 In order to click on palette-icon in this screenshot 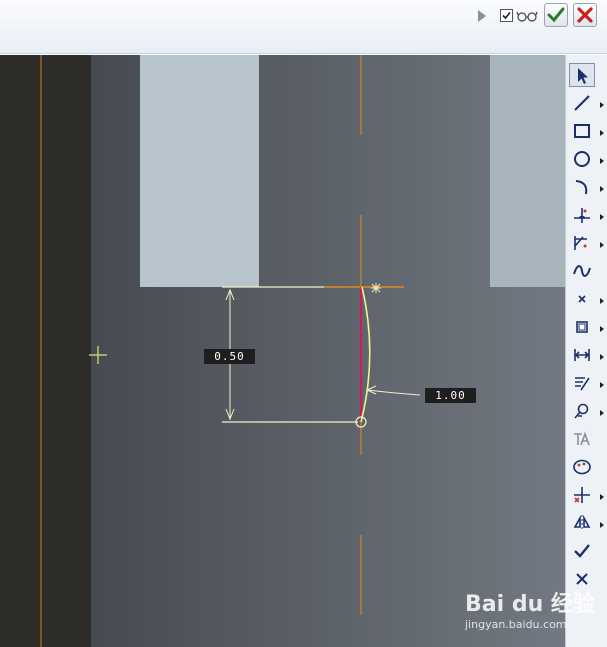, I will do `click(582, 467)`.